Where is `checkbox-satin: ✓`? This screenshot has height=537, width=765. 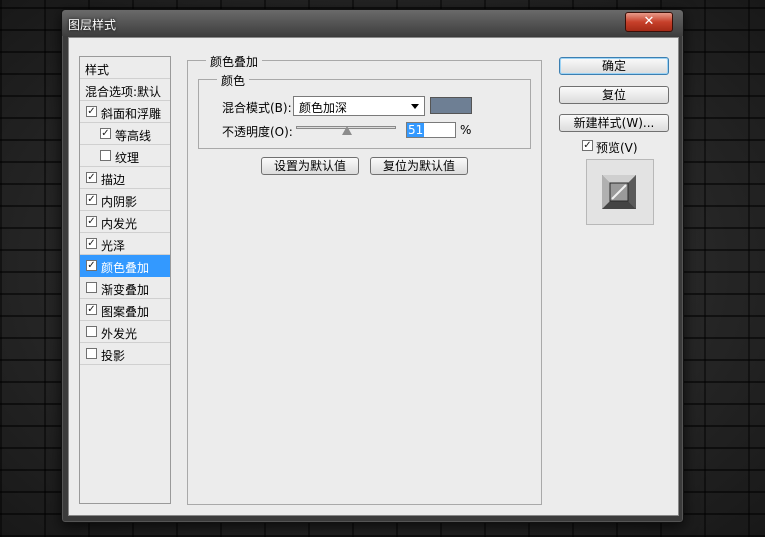
checkbox-satin: ✓ is located at coordinates (91, 243).